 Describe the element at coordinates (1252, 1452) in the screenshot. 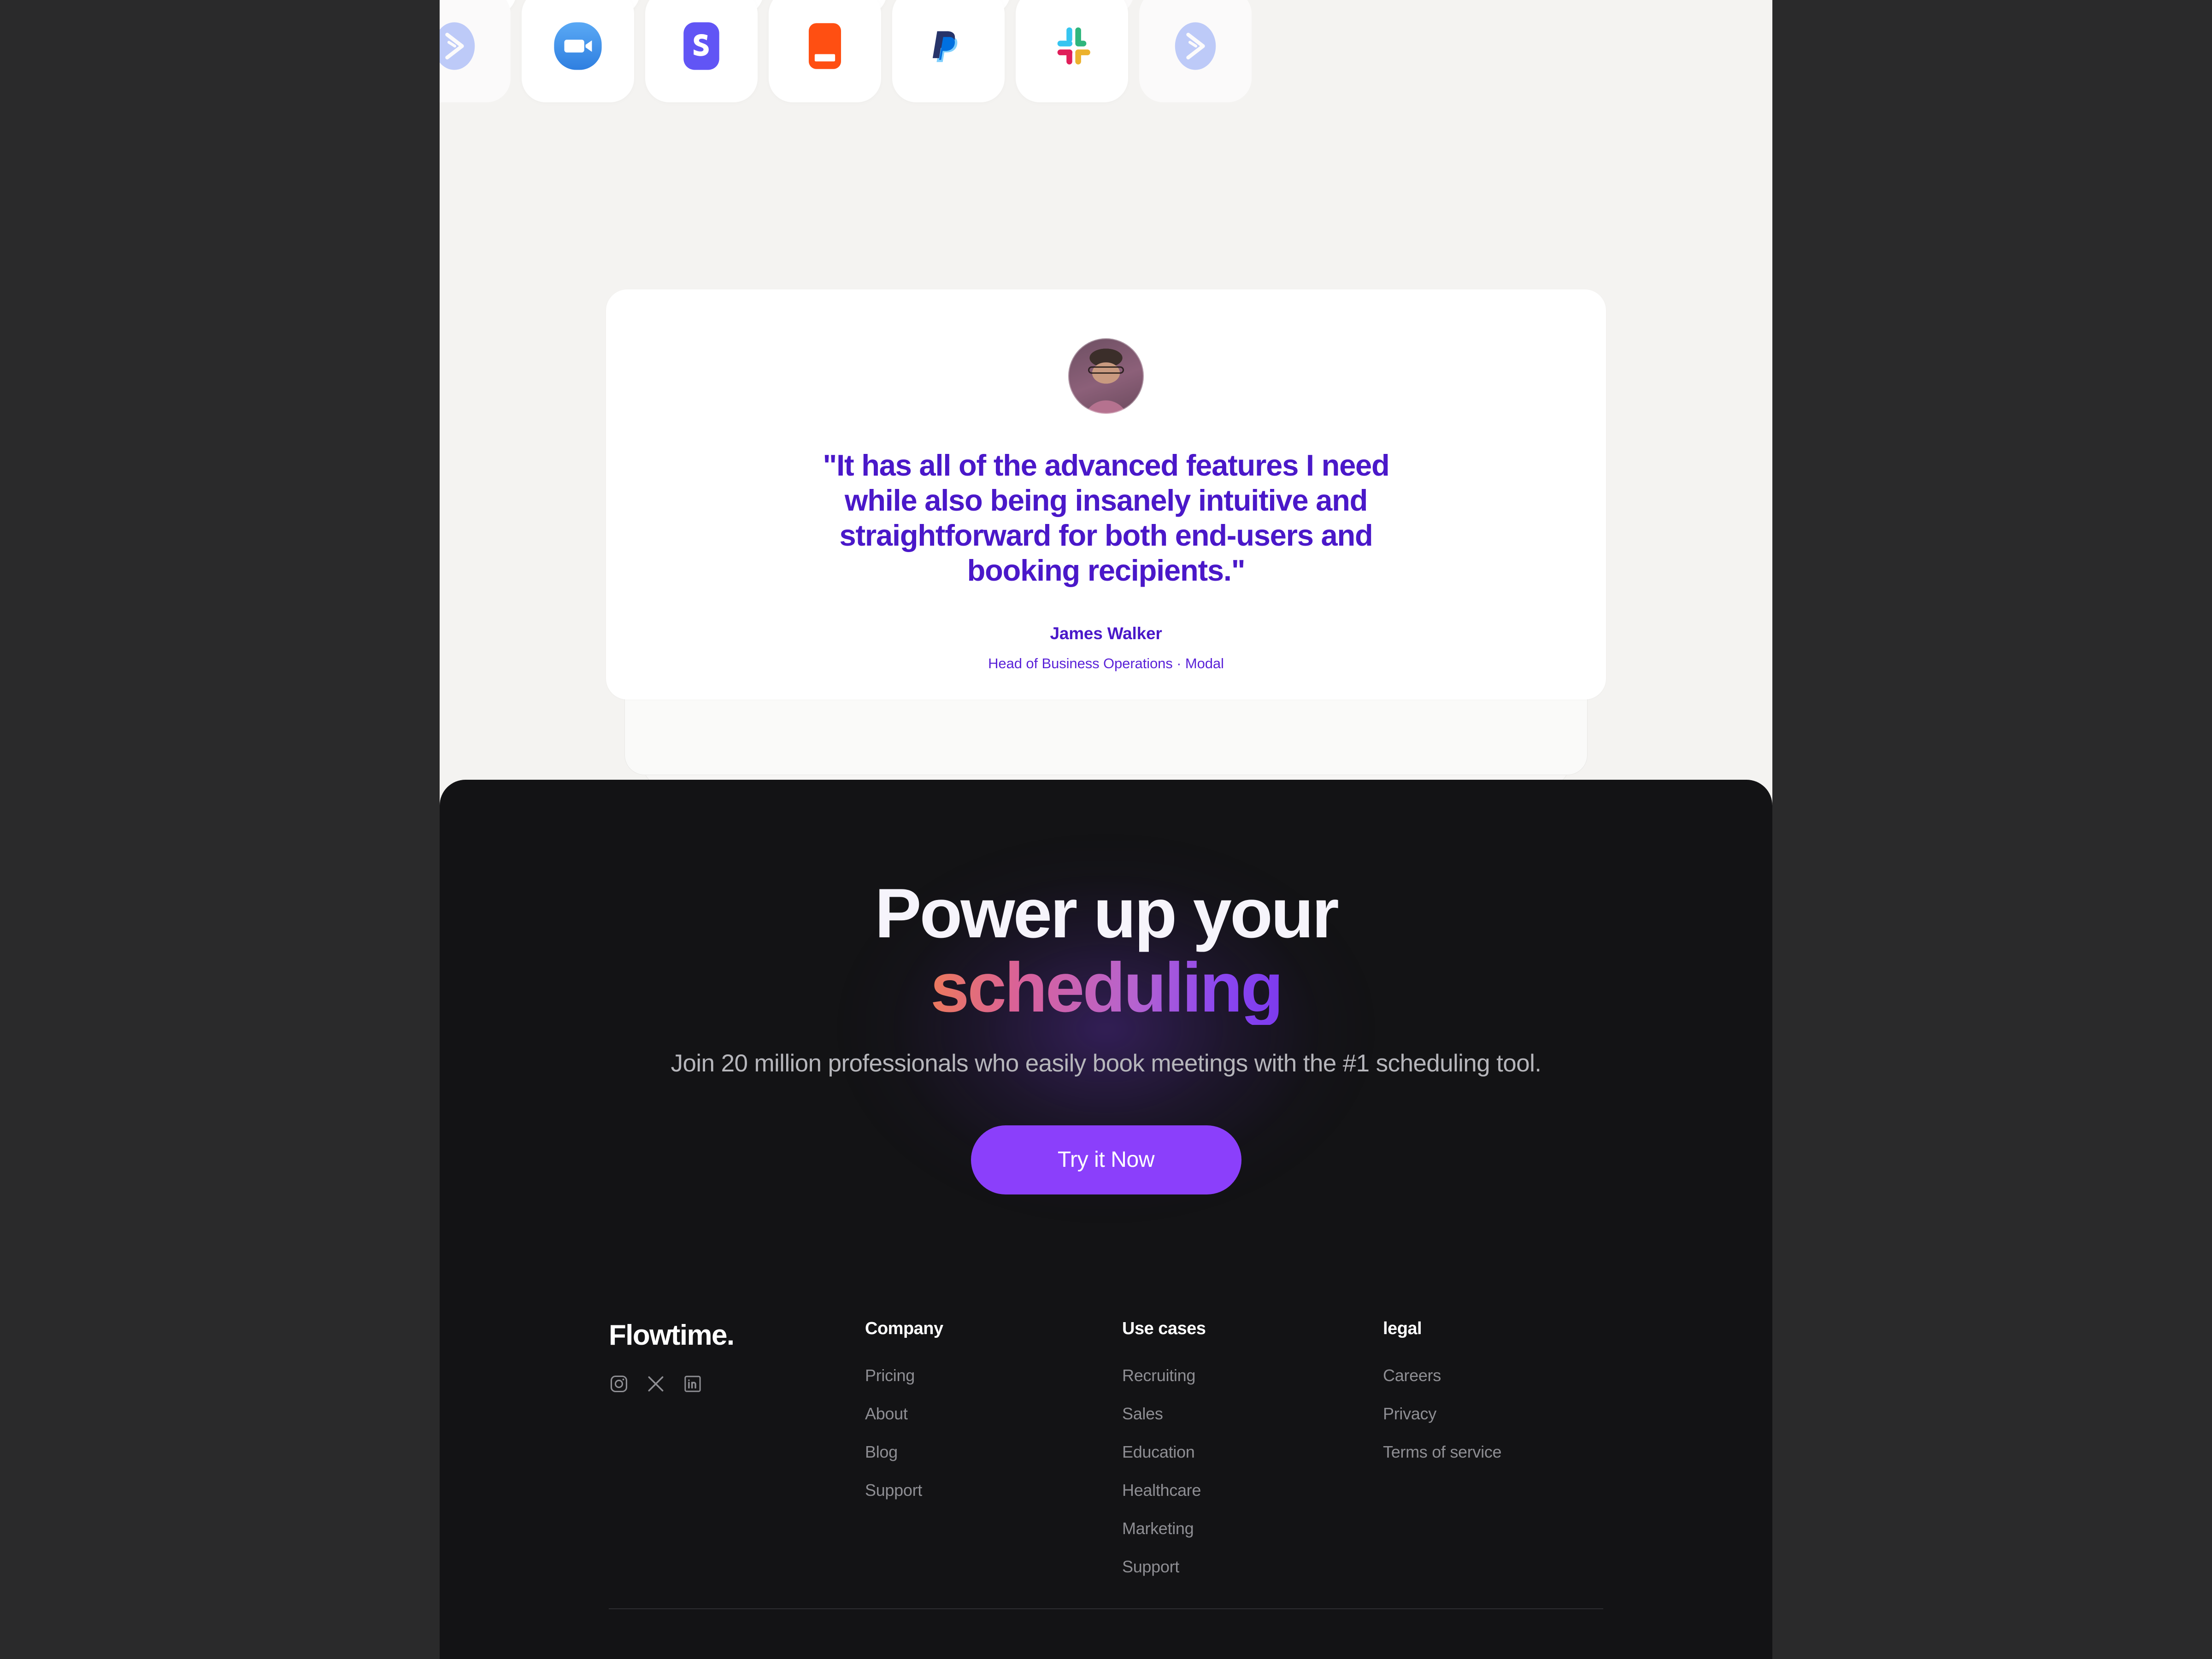

I see `footer-link-education: Education` at that location.